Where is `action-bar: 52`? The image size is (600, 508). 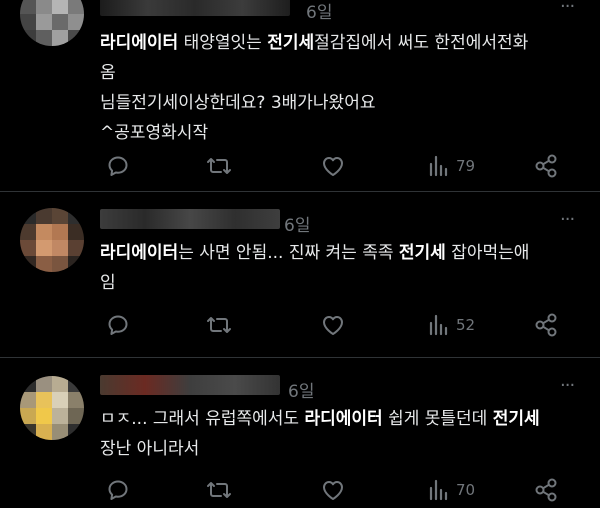 action-bar: 52 is located at coordinates (340, 325).